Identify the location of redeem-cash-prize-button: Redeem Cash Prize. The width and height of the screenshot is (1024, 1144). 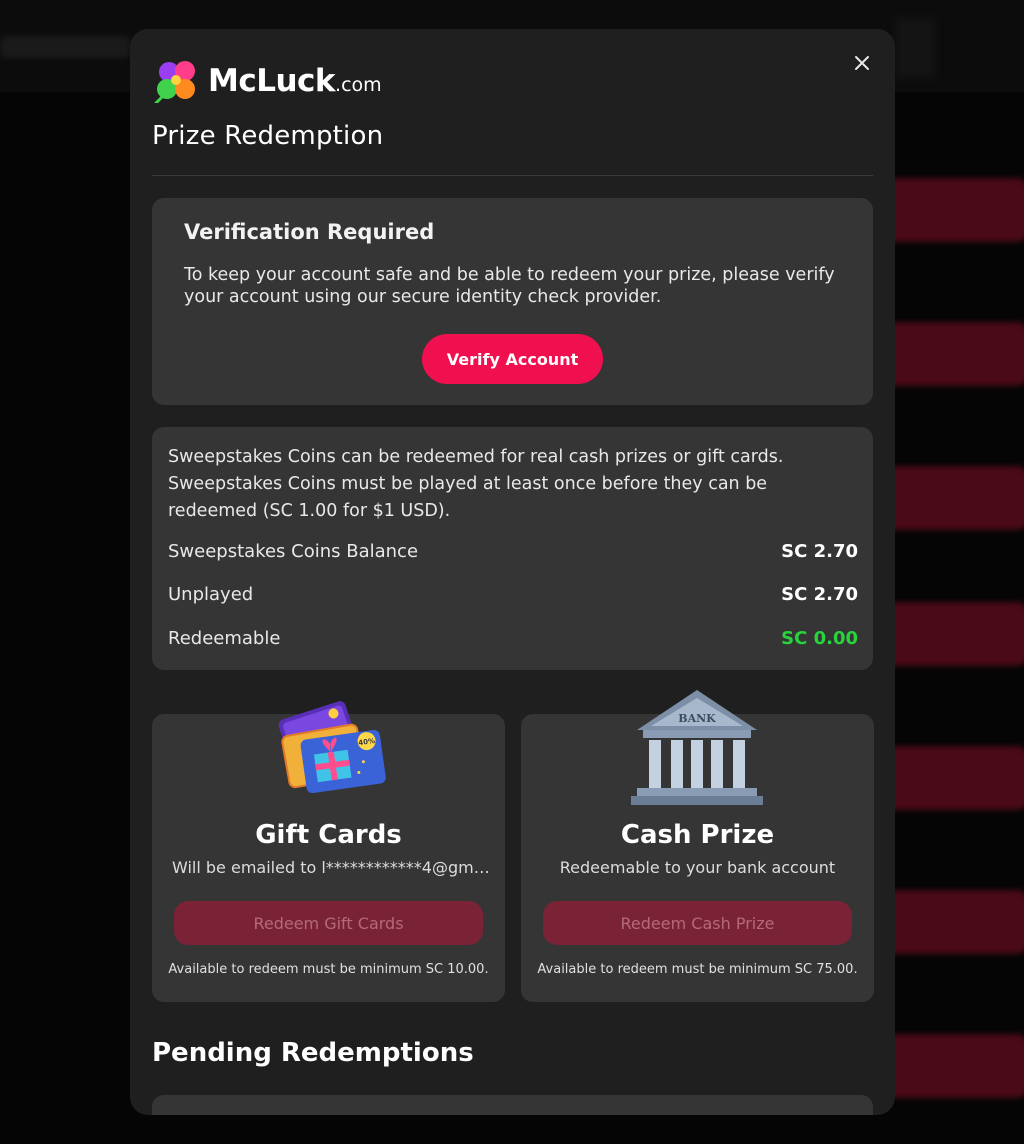
(697, 923).